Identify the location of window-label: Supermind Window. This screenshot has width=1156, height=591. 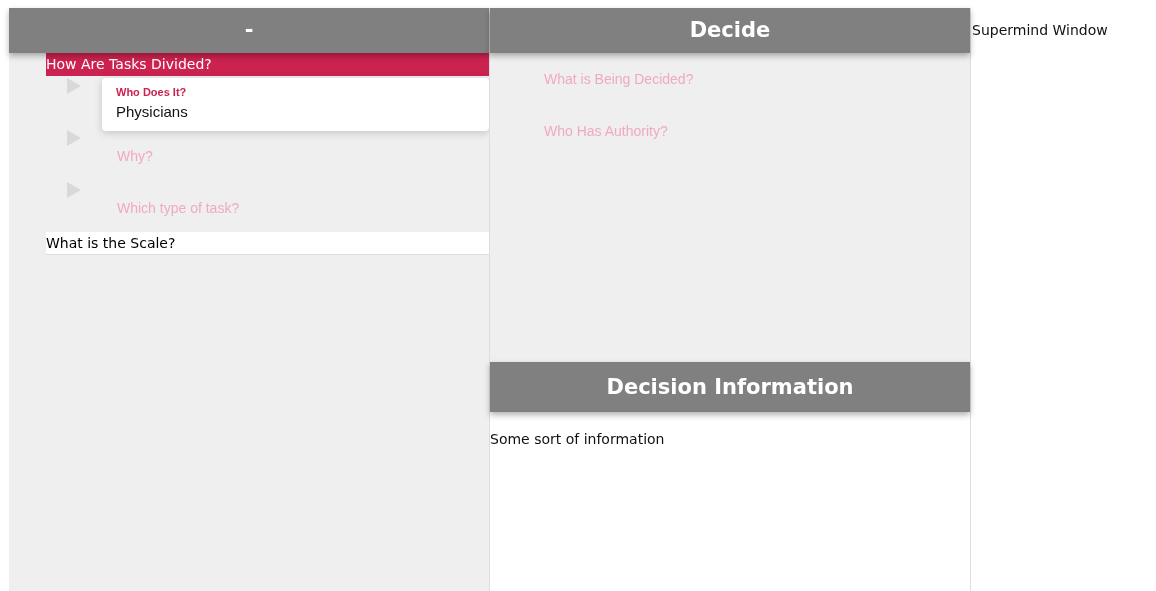
(1040, 30).